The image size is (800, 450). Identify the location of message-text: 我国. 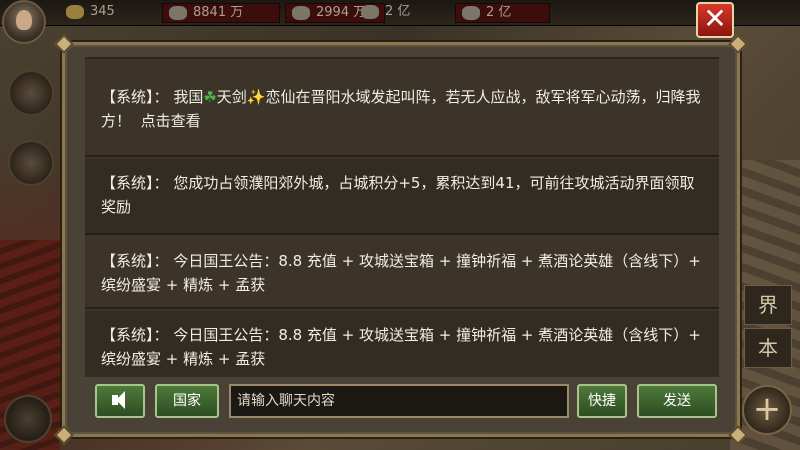
(188, 97).